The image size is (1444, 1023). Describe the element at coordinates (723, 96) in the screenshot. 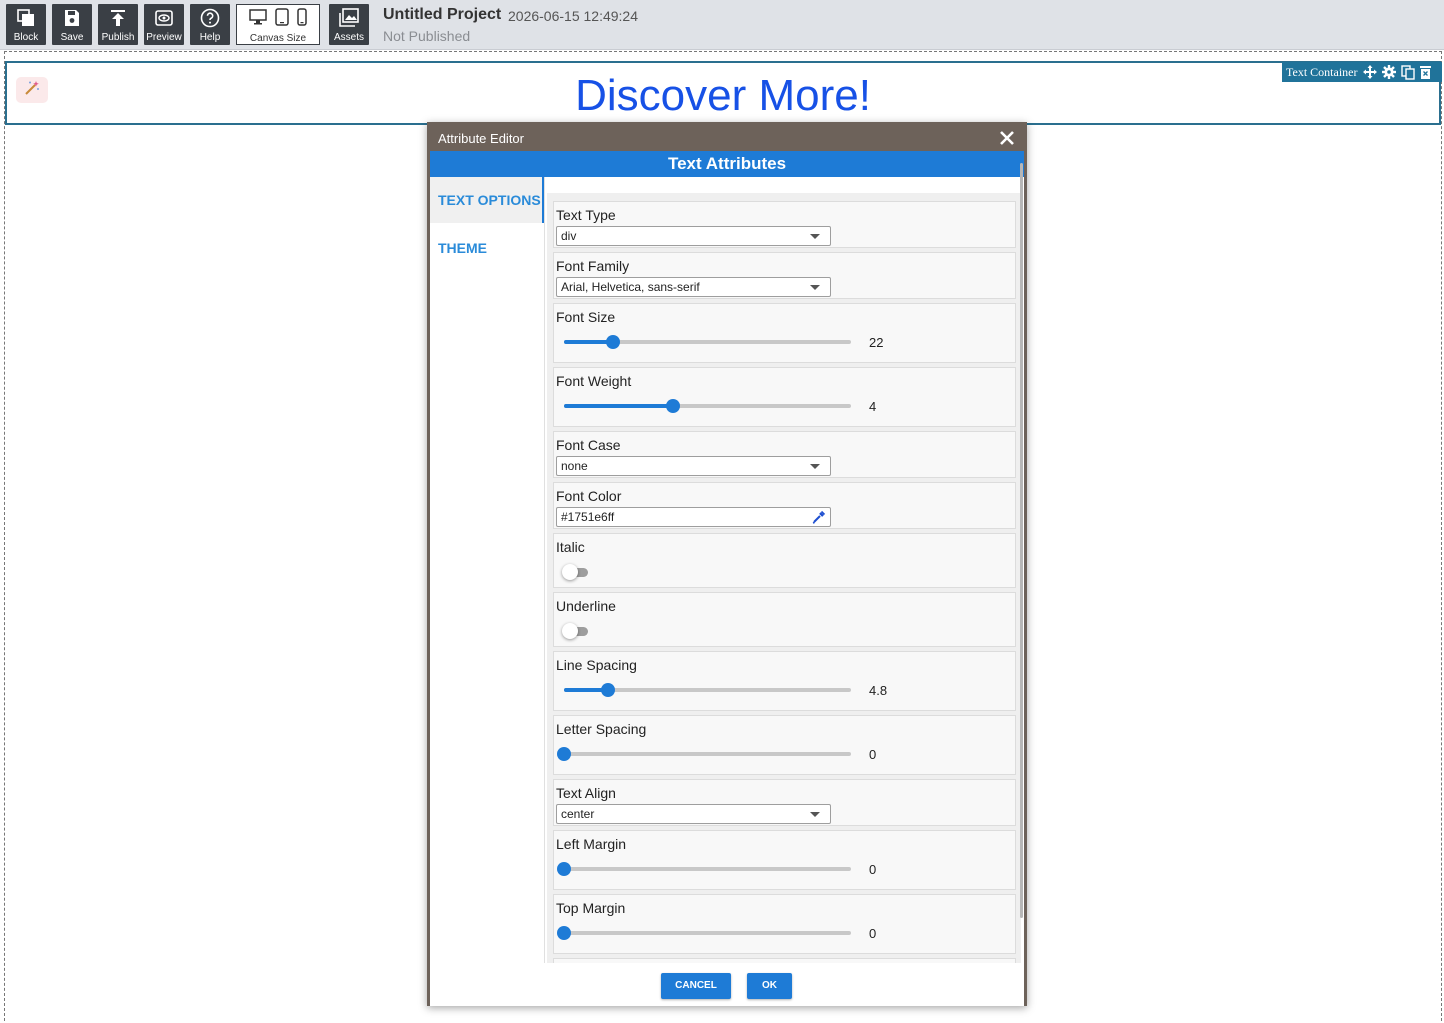

I see `page-heading: Discover More!` at that location.